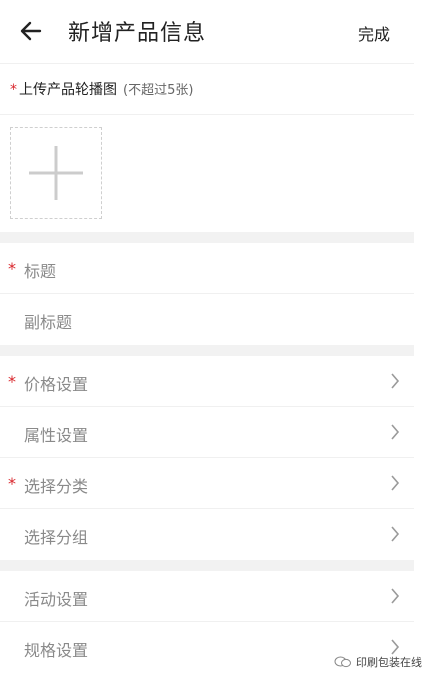 The image size is (436, 682). Describe the element at coordinates (207, 432) in the screenshot. I see `row-attribute-settings: 属性设置` at that location.